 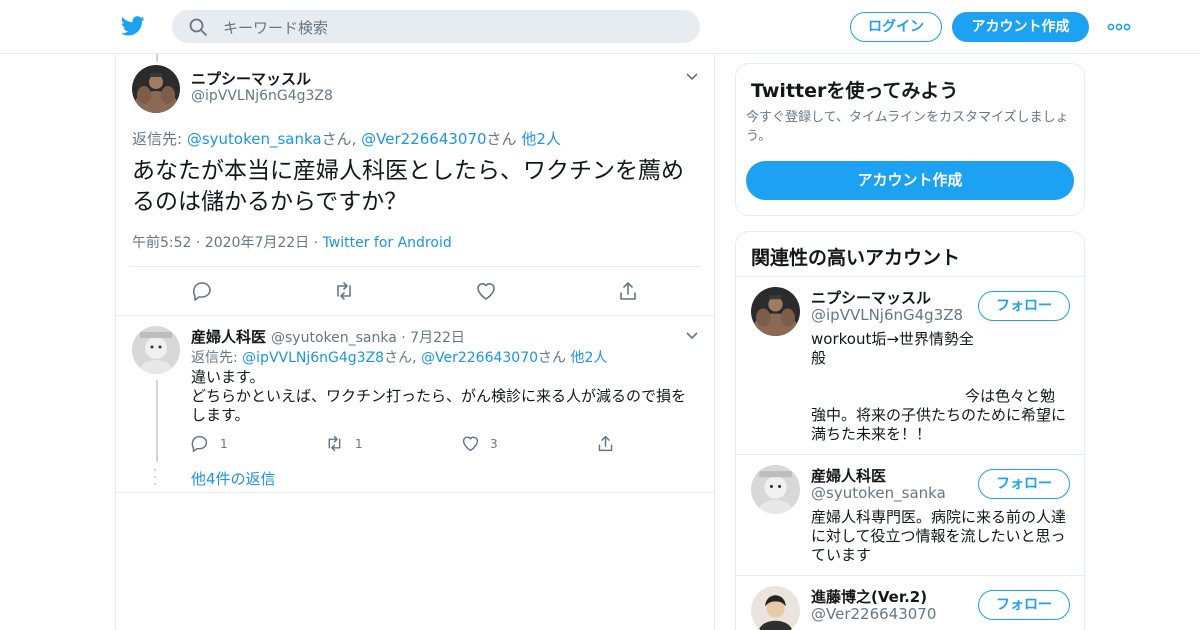 I want to click on tweet-source: Twitter for Android, so click(x=387, y=243).